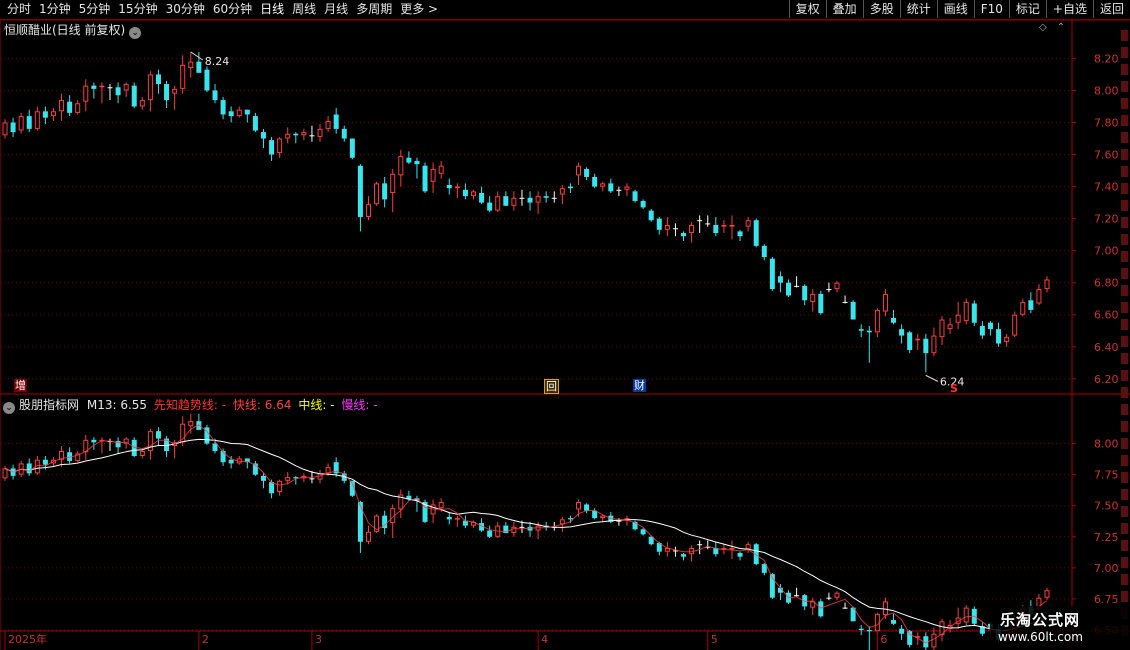 This screenshot has width=1130, height=650. I want to click on indicator-axis-label: 7.25, so click(1106, 537).